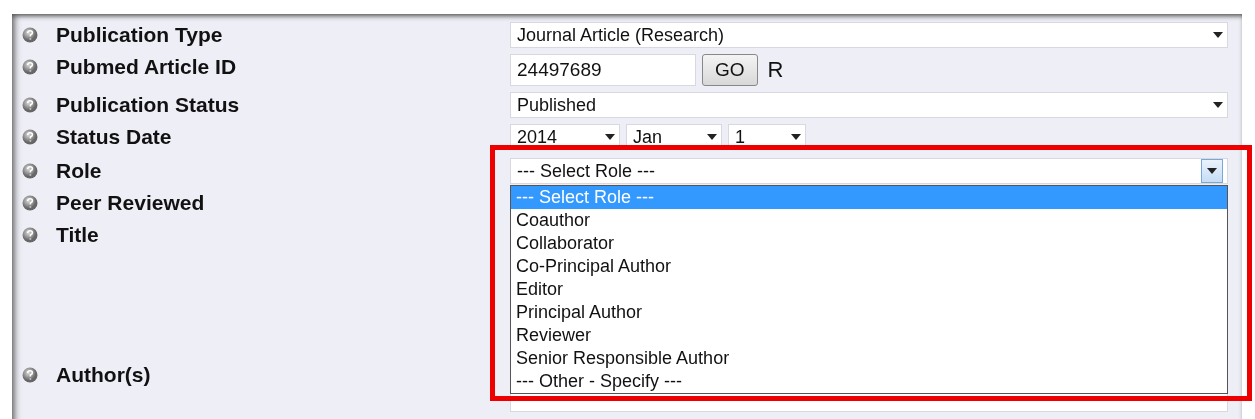 The width and height of the screenshot is (1255, 419). Describe the element at coordinates (77, 235) in the screenshot. I see `field-label: Title` at that location.